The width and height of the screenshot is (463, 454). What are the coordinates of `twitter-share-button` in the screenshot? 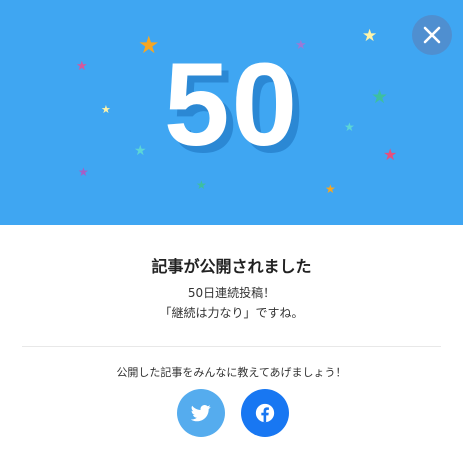 It's located at (201, 413).